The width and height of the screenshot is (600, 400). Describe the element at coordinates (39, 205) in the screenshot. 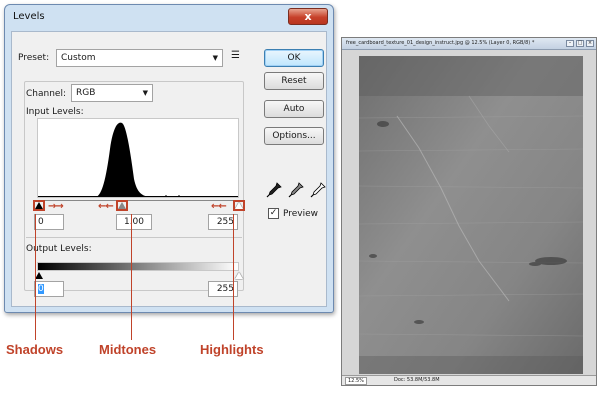

I see `shadows-marker` at that location.